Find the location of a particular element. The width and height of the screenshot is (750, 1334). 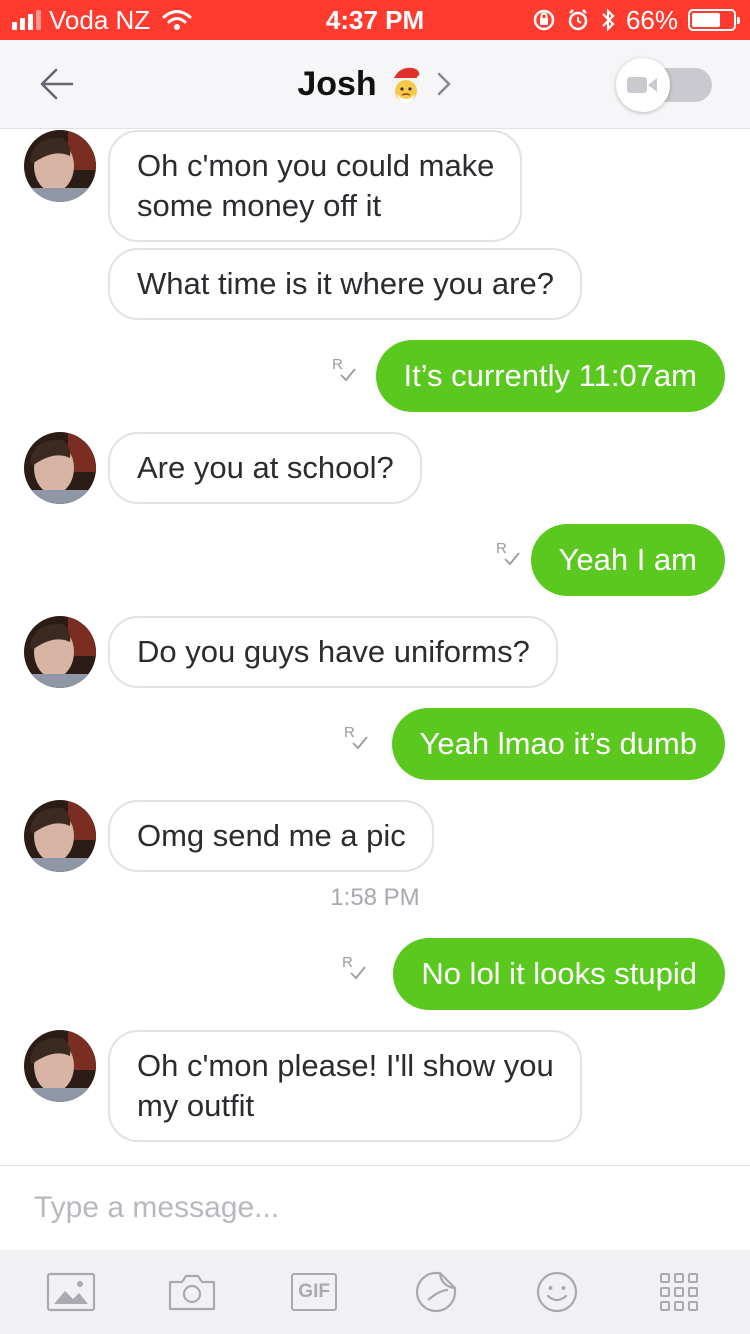

sticker-icon is located at coordinates (435, 1292).